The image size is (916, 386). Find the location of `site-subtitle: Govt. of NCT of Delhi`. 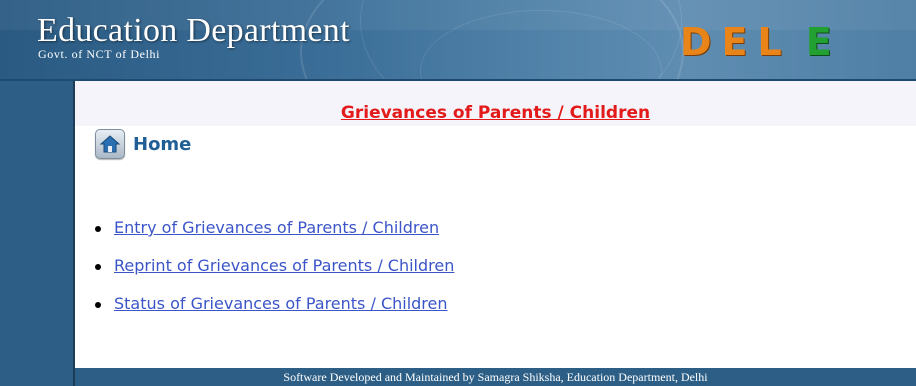

site-subtitle: Govt. of NCT of Delhi is located at coordinates (99, 54).